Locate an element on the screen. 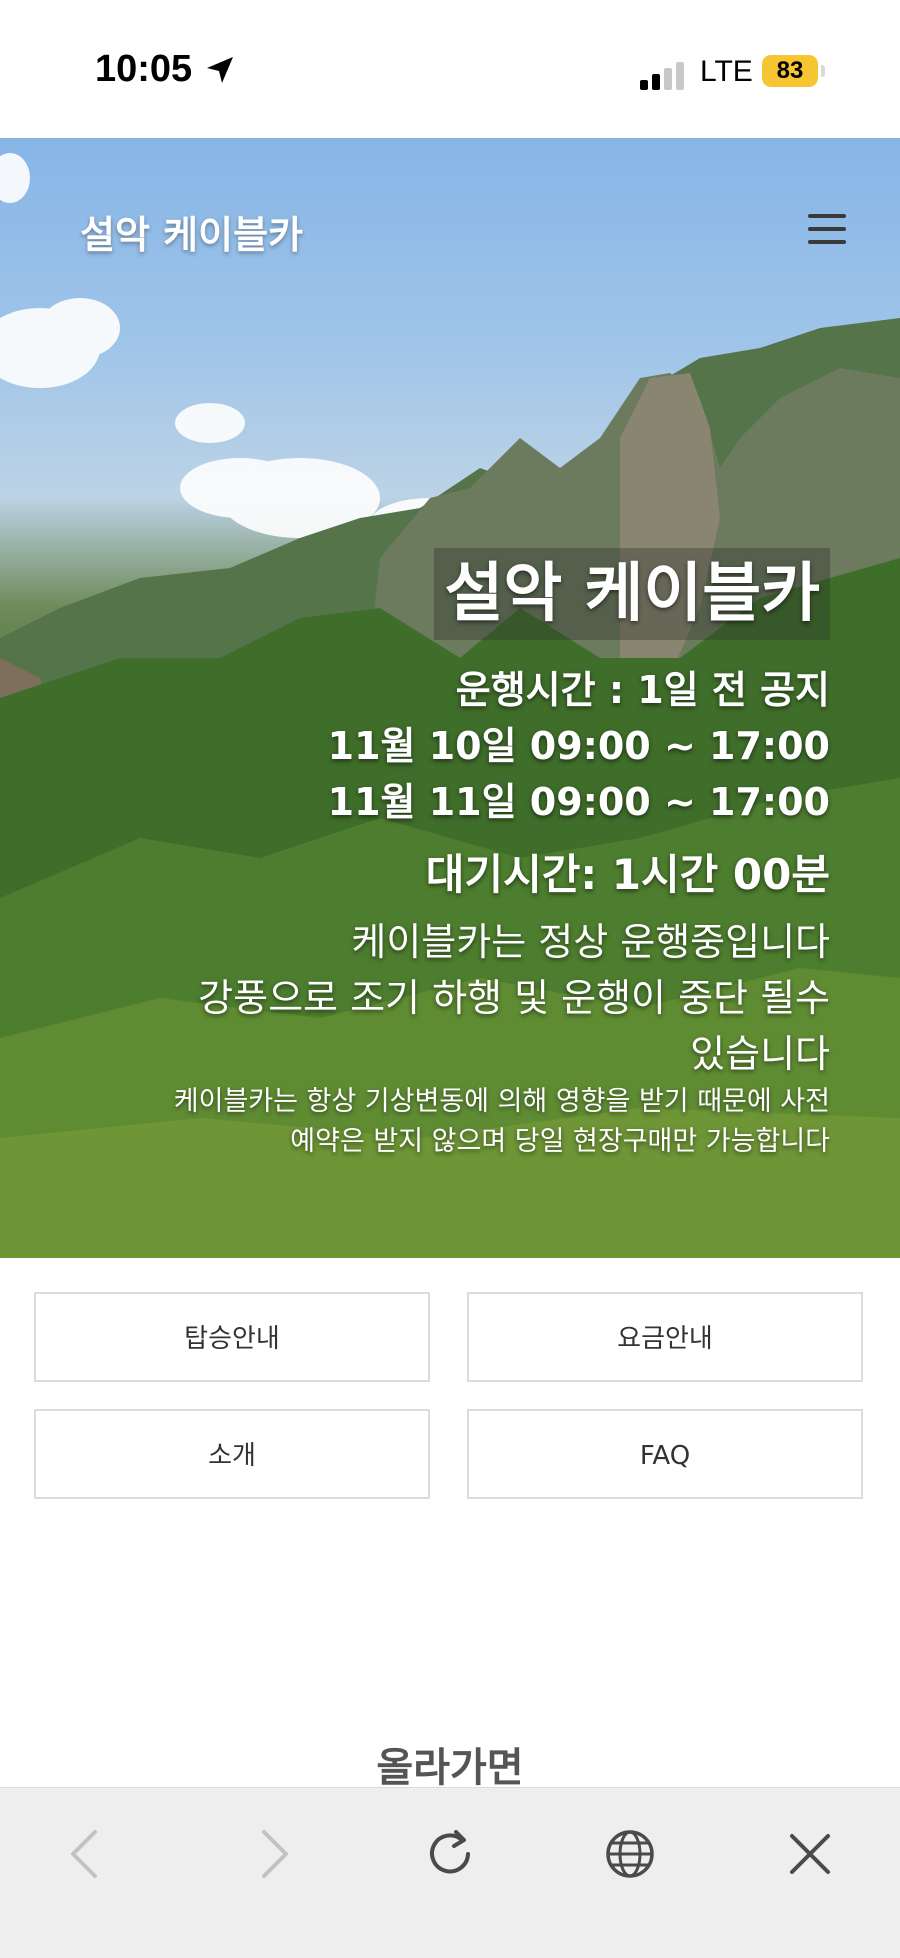 The width and height of the screenshot is (900, 1958). wait-time: 대기시간: 1시간 00분 is located at coordinates (627, 874).